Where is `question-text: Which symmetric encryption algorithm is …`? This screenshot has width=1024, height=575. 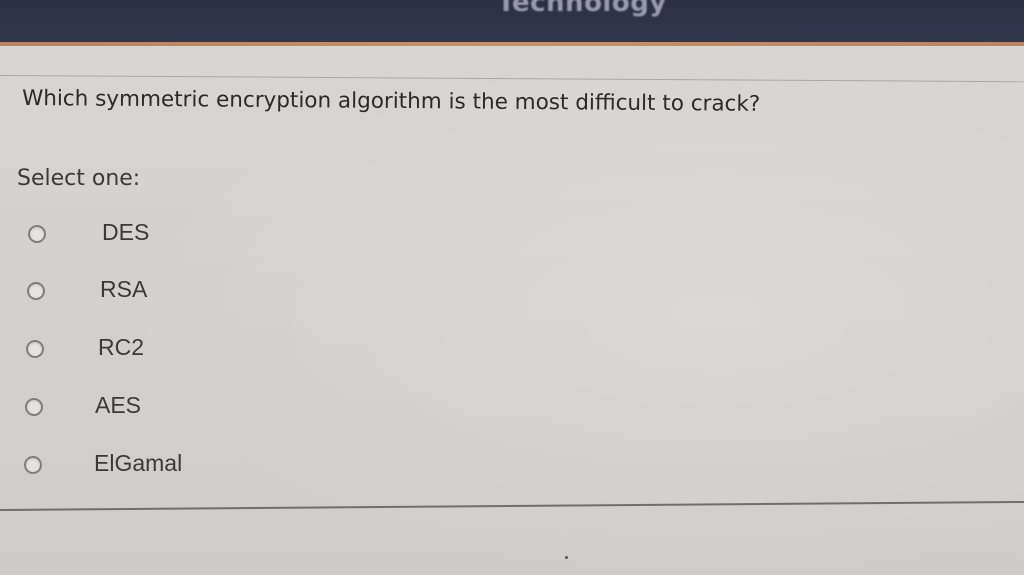 question-text: Which symmetric encryption algorithm is … is located at coordinates (391, 101).